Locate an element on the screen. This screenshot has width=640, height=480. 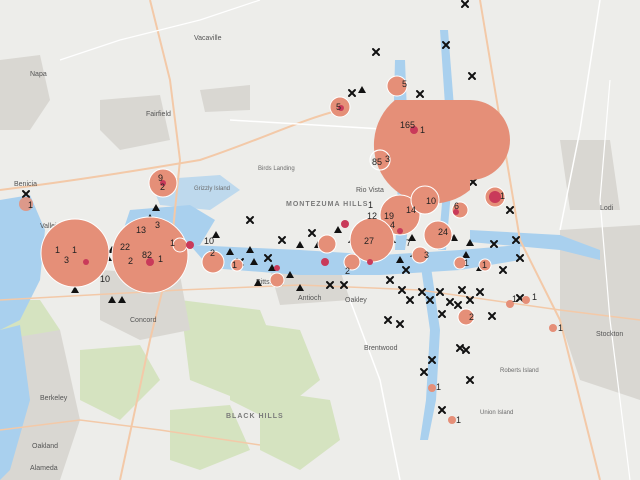
label-oakland: Oakland is located at coordinates (45, 446).